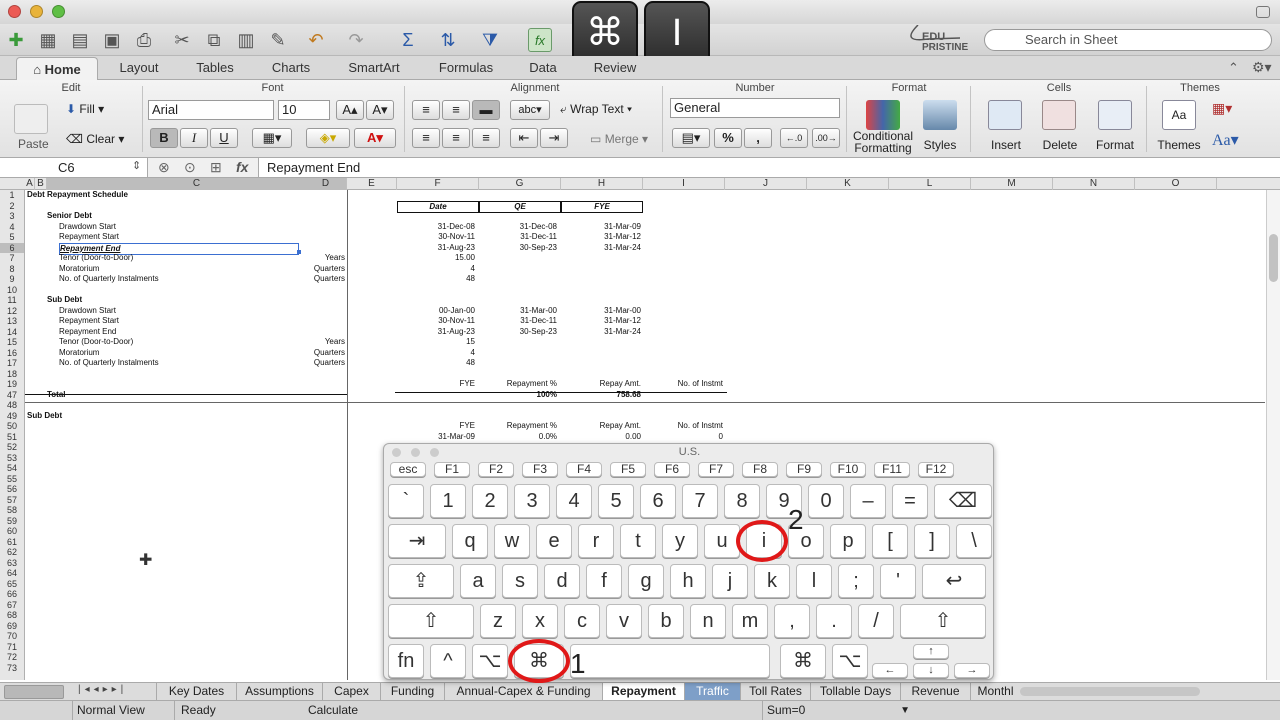 The height and width of the screenshot is (720, 1280). What do you see at coordinates (272, 138) in the screenshot?
I see `borders-button: ▦▾` at bounding box center [272, 138].